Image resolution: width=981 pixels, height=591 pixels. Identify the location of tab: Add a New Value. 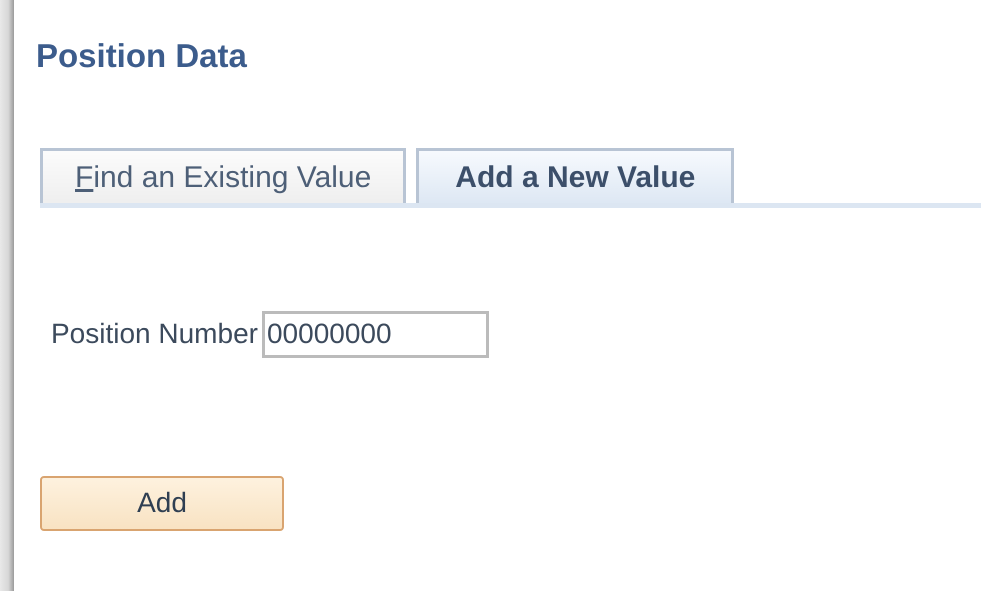
(575, 175).